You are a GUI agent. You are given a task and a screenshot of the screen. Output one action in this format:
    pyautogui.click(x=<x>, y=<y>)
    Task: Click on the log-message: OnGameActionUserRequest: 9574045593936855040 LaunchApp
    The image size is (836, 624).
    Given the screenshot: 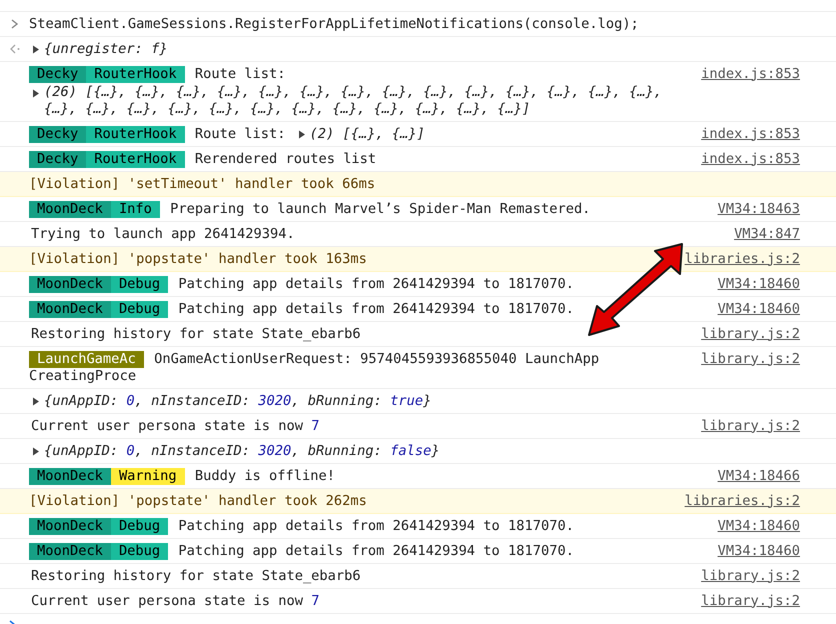 What is the action you would take?
    pyautogui.click(x=377, y=358)
    